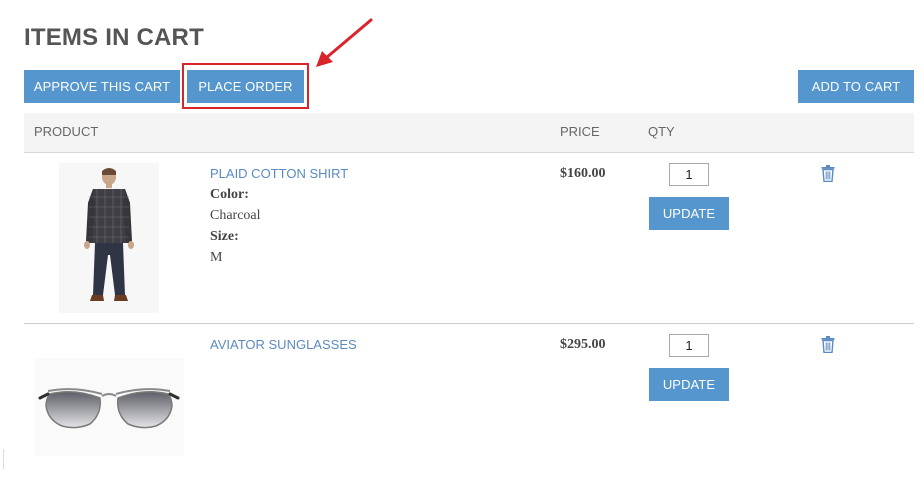 Image resolution: width=924 pixels, height=488 pixels. Describe the element at coordinates (109, 238) in the screenshot. I see `product-image-shirt` at that location.